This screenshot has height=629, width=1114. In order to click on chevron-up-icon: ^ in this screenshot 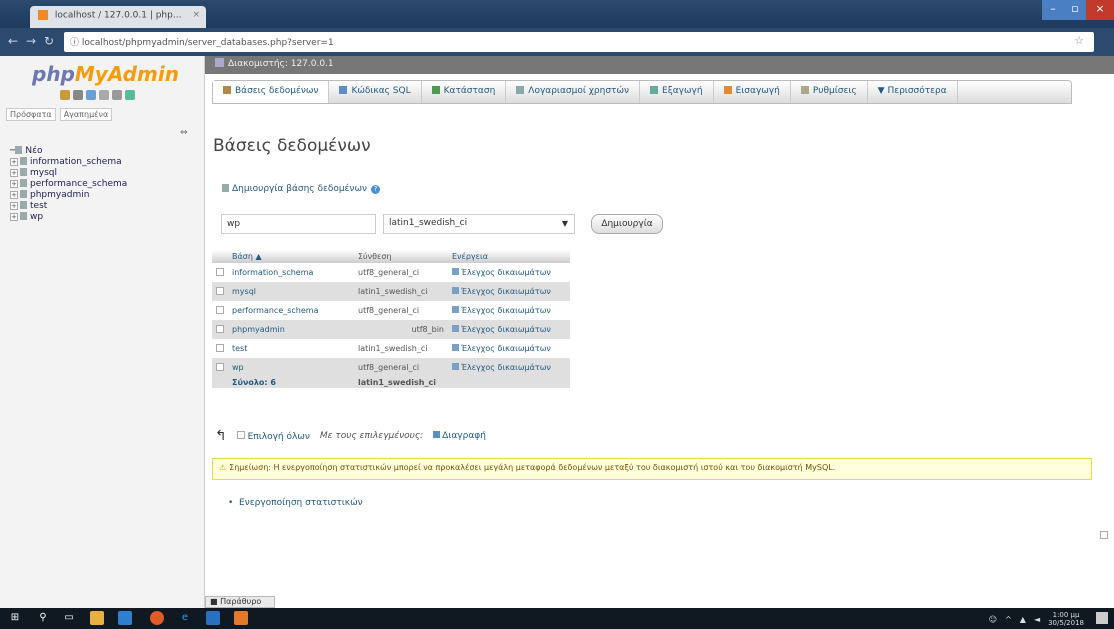, I will do `click(1008, 619)`.